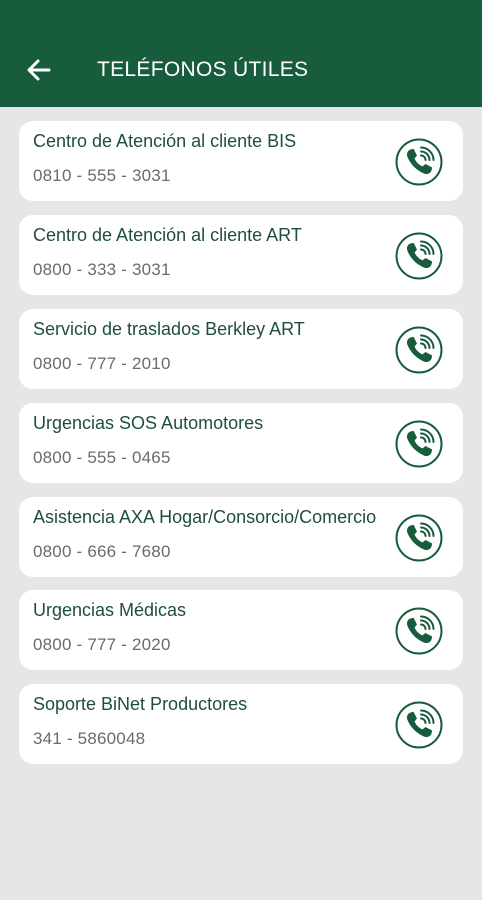 Image resolution: width=482 pixels, height=900 pixels. I want to click on contact-name: Centro de Atención al cliente ART, so click(167, 235).